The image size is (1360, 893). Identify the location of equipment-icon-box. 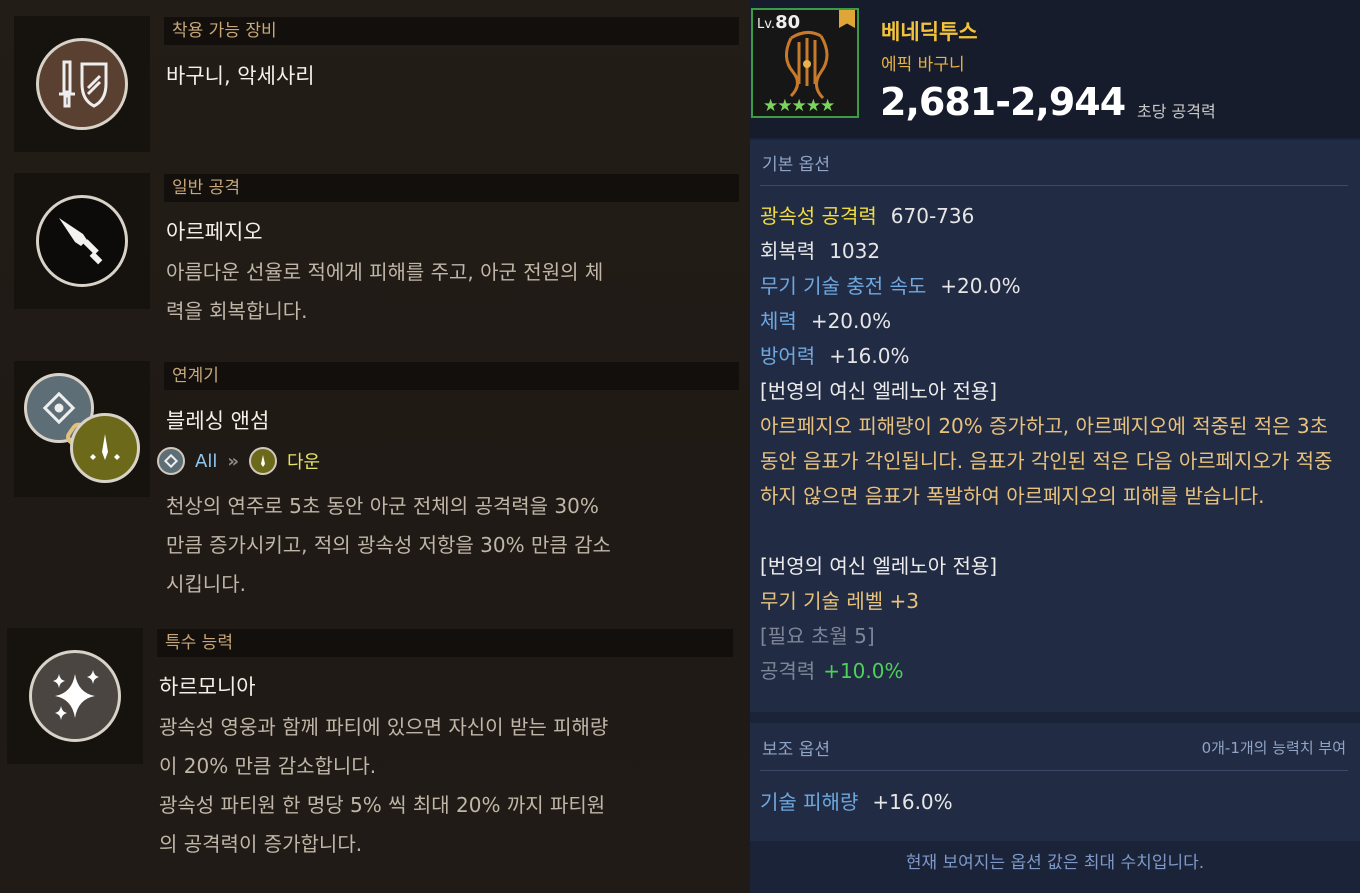
(82, 84).